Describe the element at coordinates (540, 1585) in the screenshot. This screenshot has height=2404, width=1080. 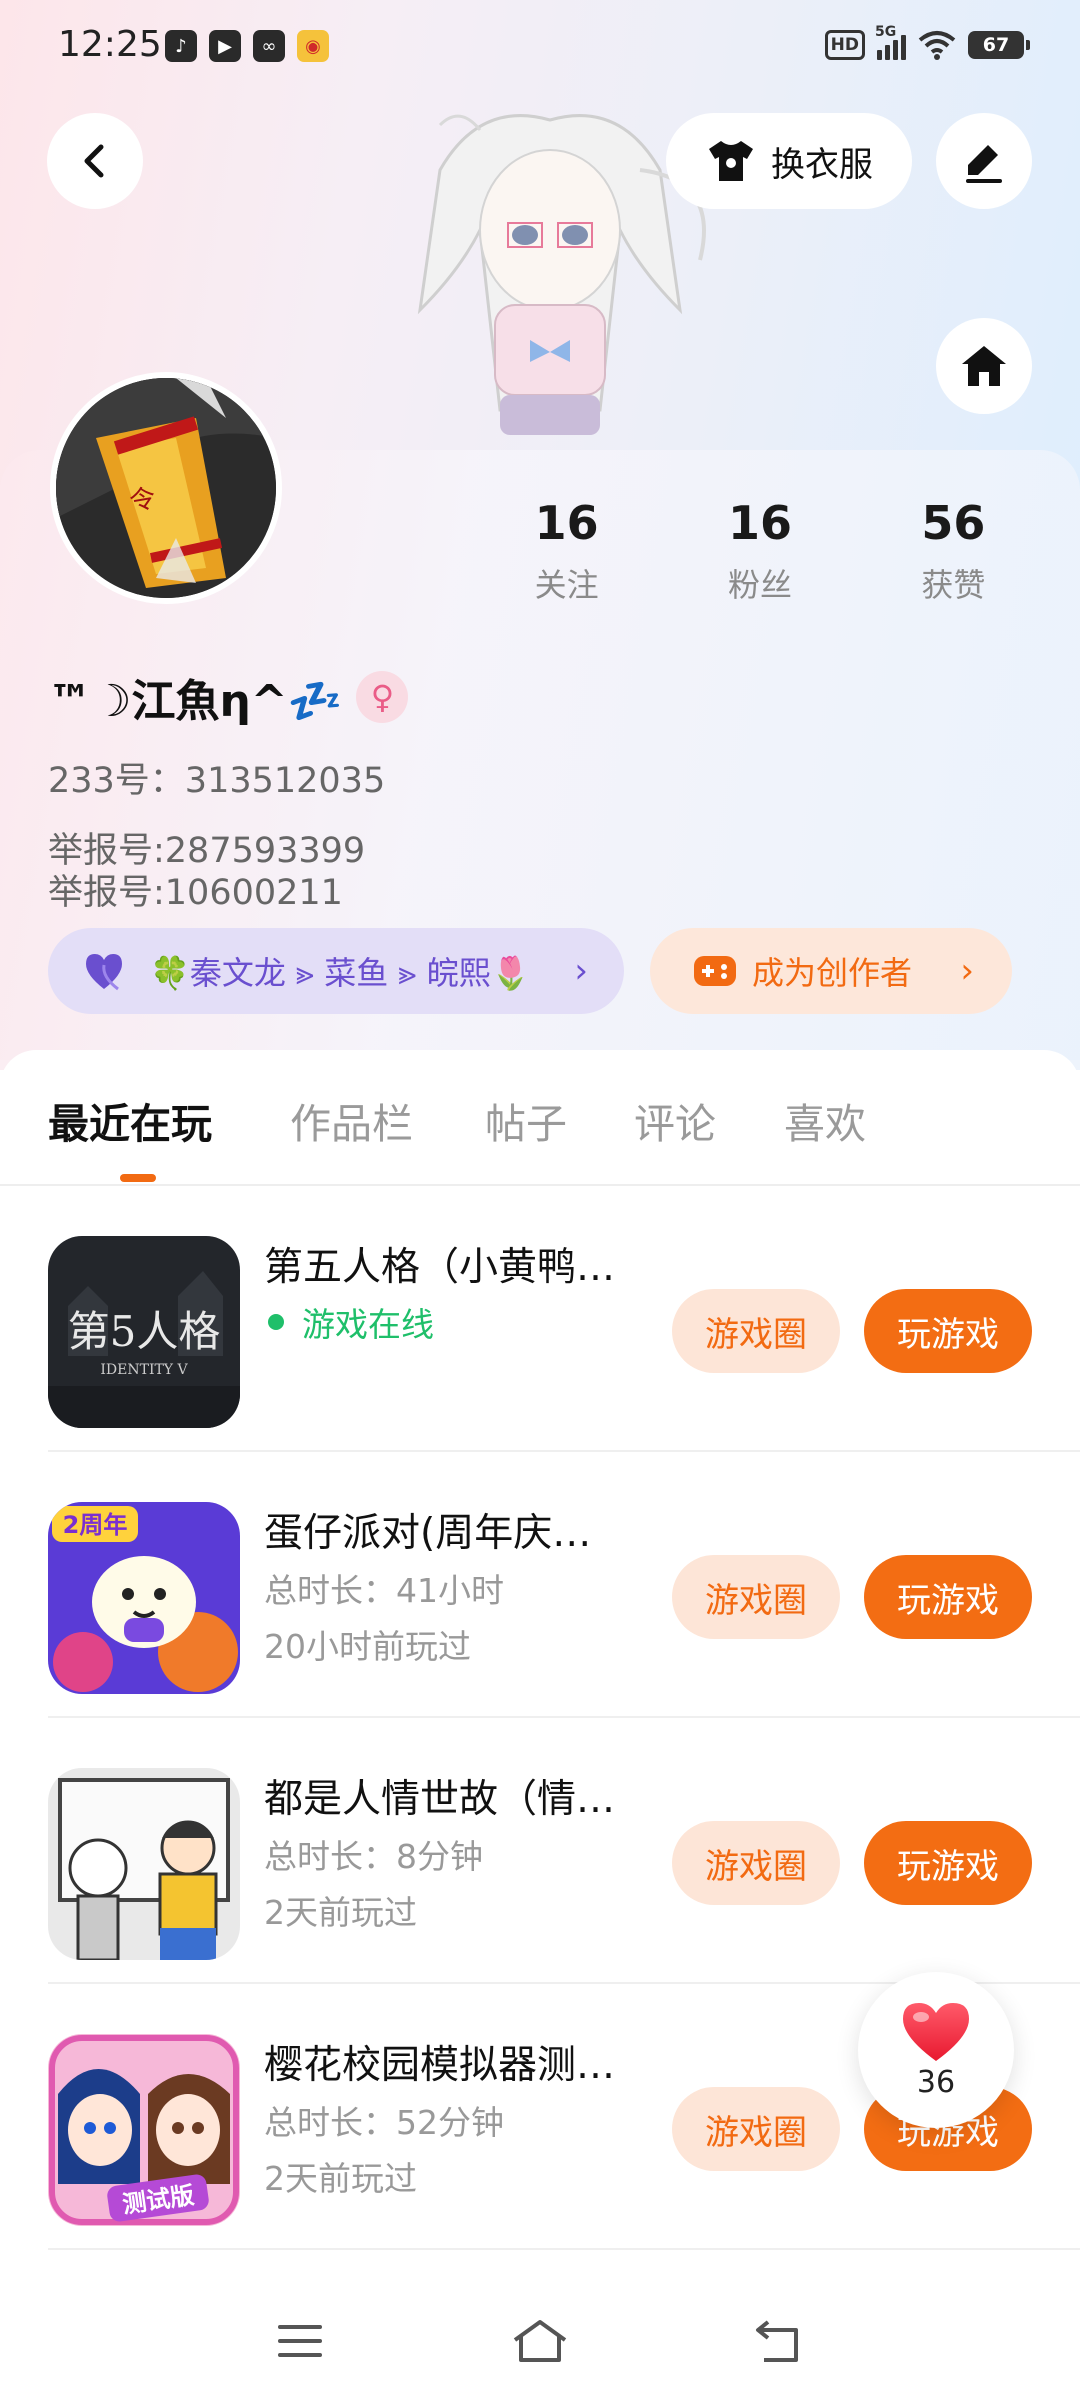
I see `list-item-game: 2周年 蛋仔派对(周年庆… 总时长：41小时 20小时前玩过 游戏圈 玩游戏` at that location.